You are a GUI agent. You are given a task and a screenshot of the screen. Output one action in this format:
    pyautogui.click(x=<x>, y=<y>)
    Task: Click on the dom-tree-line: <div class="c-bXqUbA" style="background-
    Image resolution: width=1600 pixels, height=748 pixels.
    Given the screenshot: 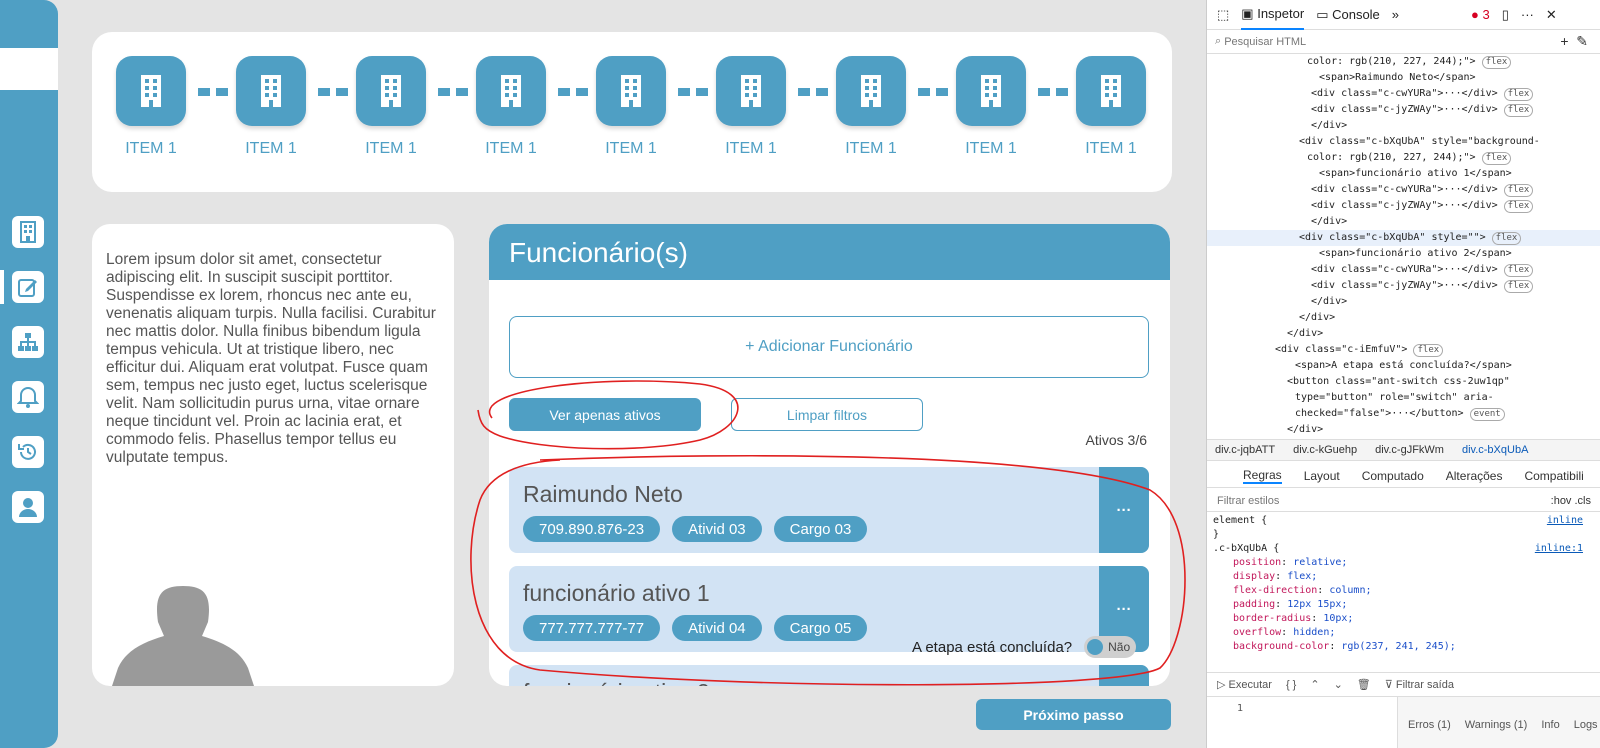 What is the action you would take?
    pyautogui.click(x=1403, y=142)
    